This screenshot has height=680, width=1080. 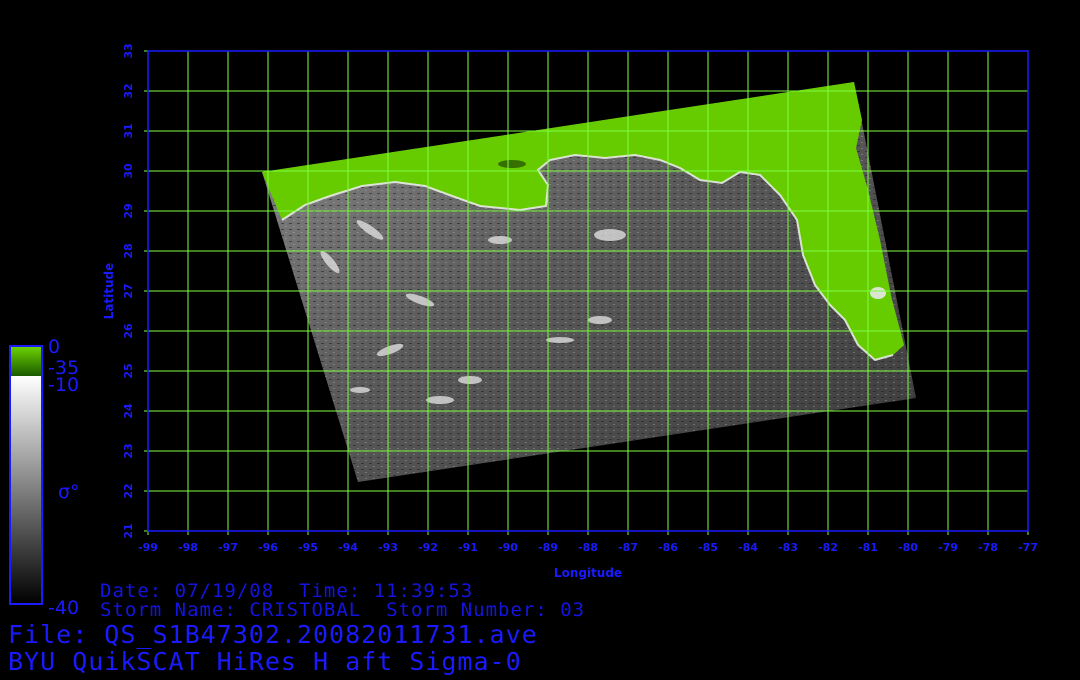 What do you see at coordinates (128, 450) in the screenshot?
I see `latitude-tick-label: 23` at bounding box center [128, 450].